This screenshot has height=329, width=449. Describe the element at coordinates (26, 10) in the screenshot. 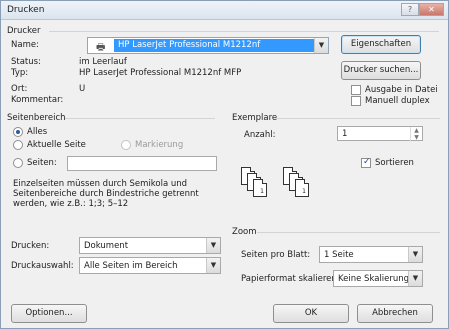

I see `window-title: Drucken` at that location.